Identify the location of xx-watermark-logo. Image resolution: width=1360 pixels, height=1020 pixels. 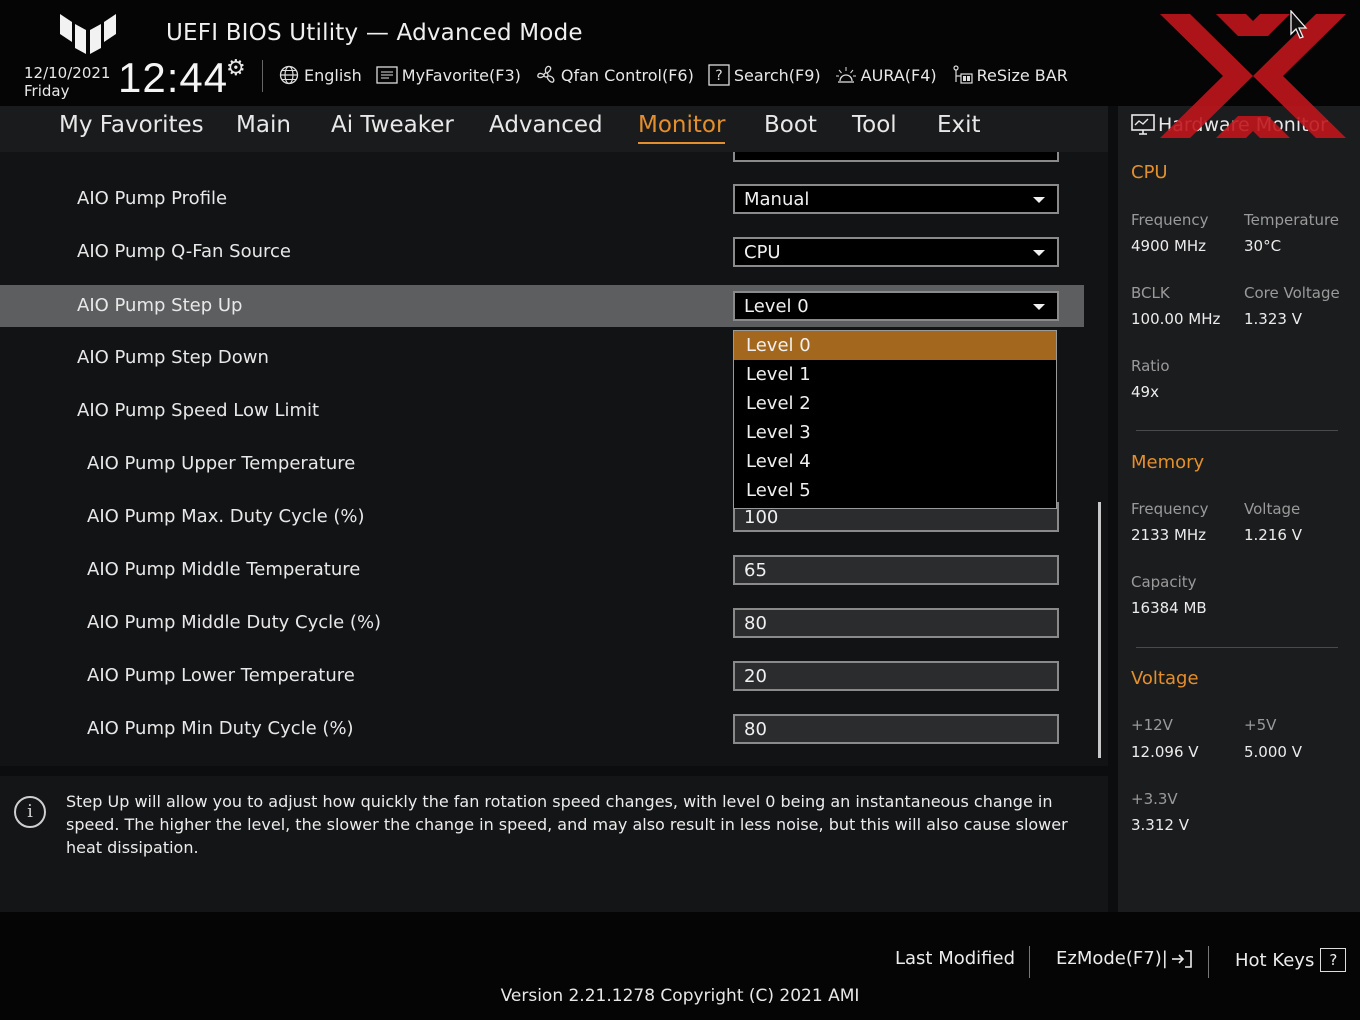
(1253, 76).